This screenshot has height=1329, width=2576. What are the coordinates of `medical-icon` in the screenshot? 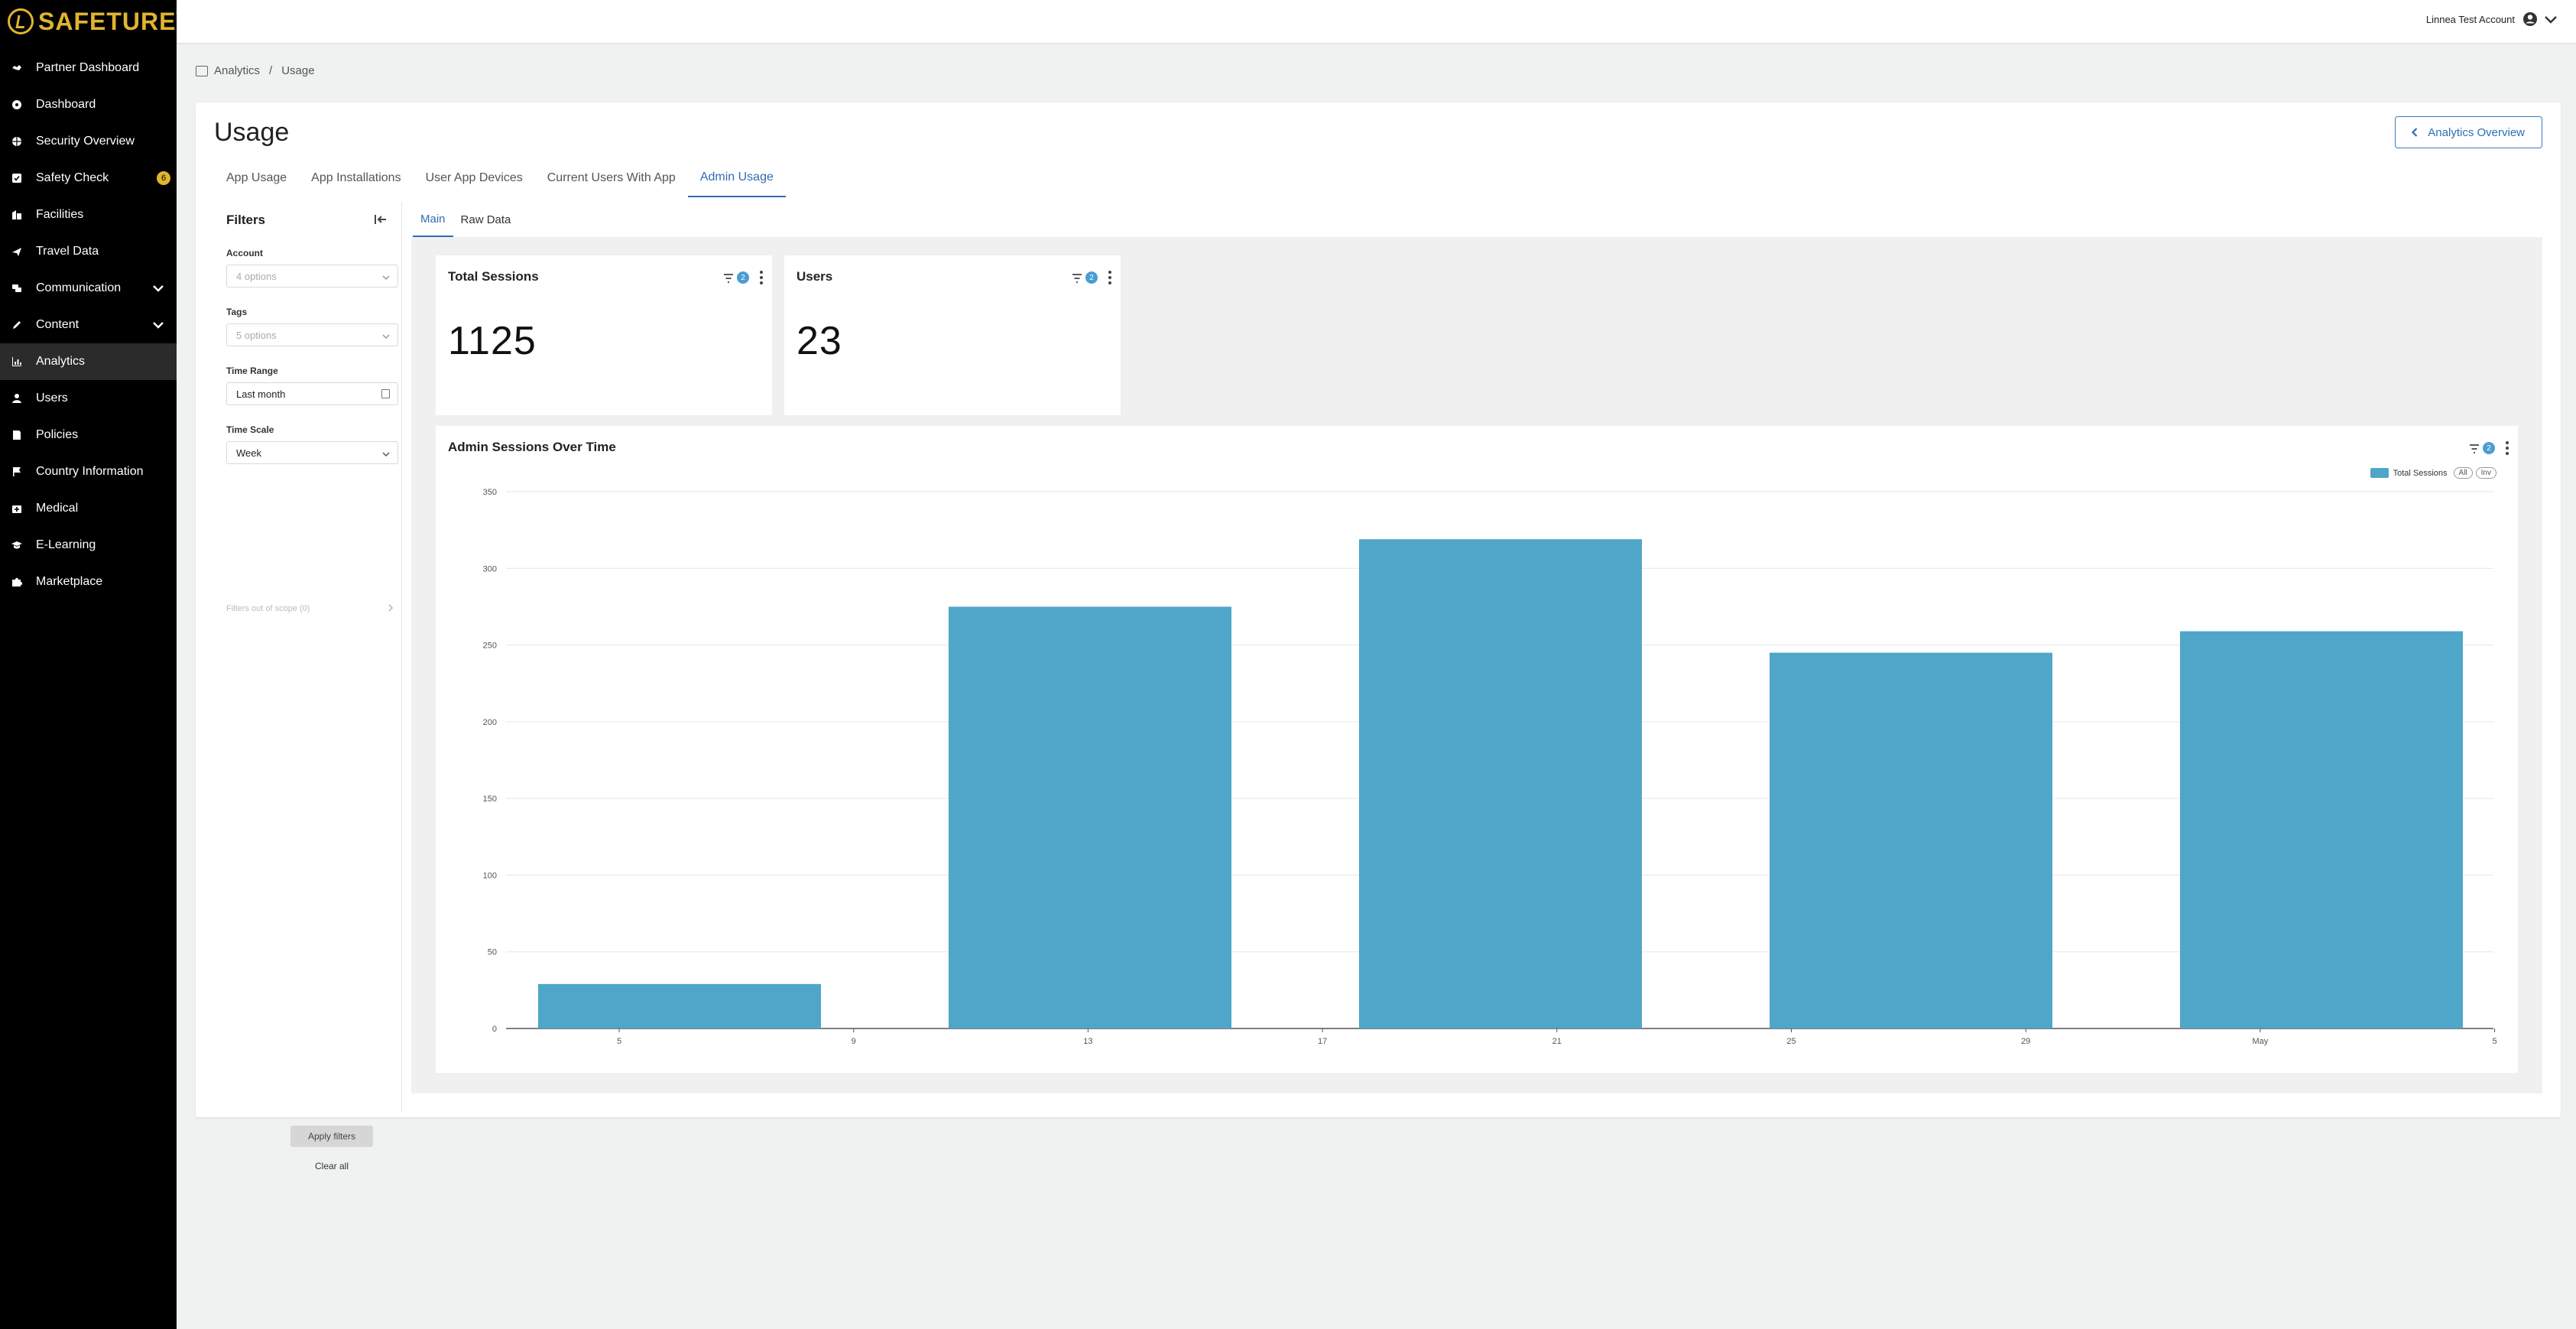 It's located at (17, 509).